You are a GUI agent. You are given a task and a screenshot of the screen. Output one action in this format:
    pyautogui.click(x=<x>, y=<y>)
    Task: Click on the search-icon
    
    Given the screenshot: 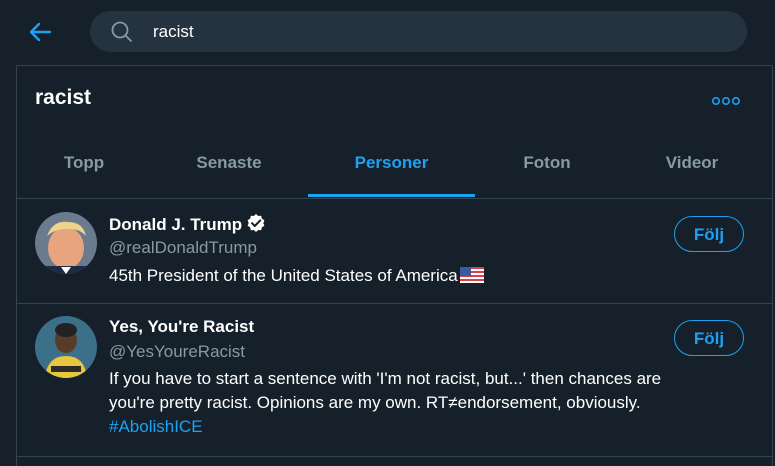 What is the action you would take?
    pyautogui.click(x=121, y=31)
    